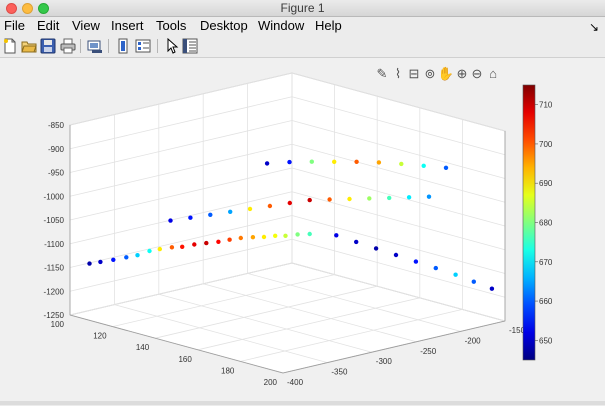 The height and width of the screenshot is (406, 605). What do you see at coordinates (594, 27) in the screenshot?
I see `menu-overflow-icon: ↘` at bounding box center [594, 27].